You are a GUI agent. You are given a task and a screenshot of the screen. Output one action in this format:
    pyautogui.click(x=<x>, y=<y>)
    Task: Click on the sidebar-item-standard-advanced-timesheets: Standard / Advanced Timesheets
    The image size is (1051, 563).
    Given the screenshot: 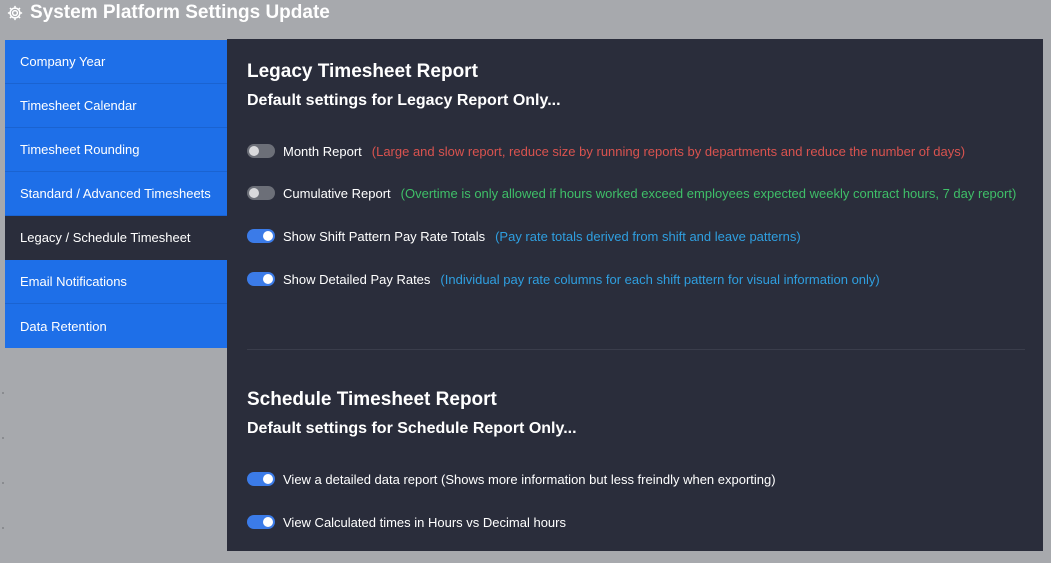 What is the action you would take?
    pyautogui.click(x=116, y=194)
    